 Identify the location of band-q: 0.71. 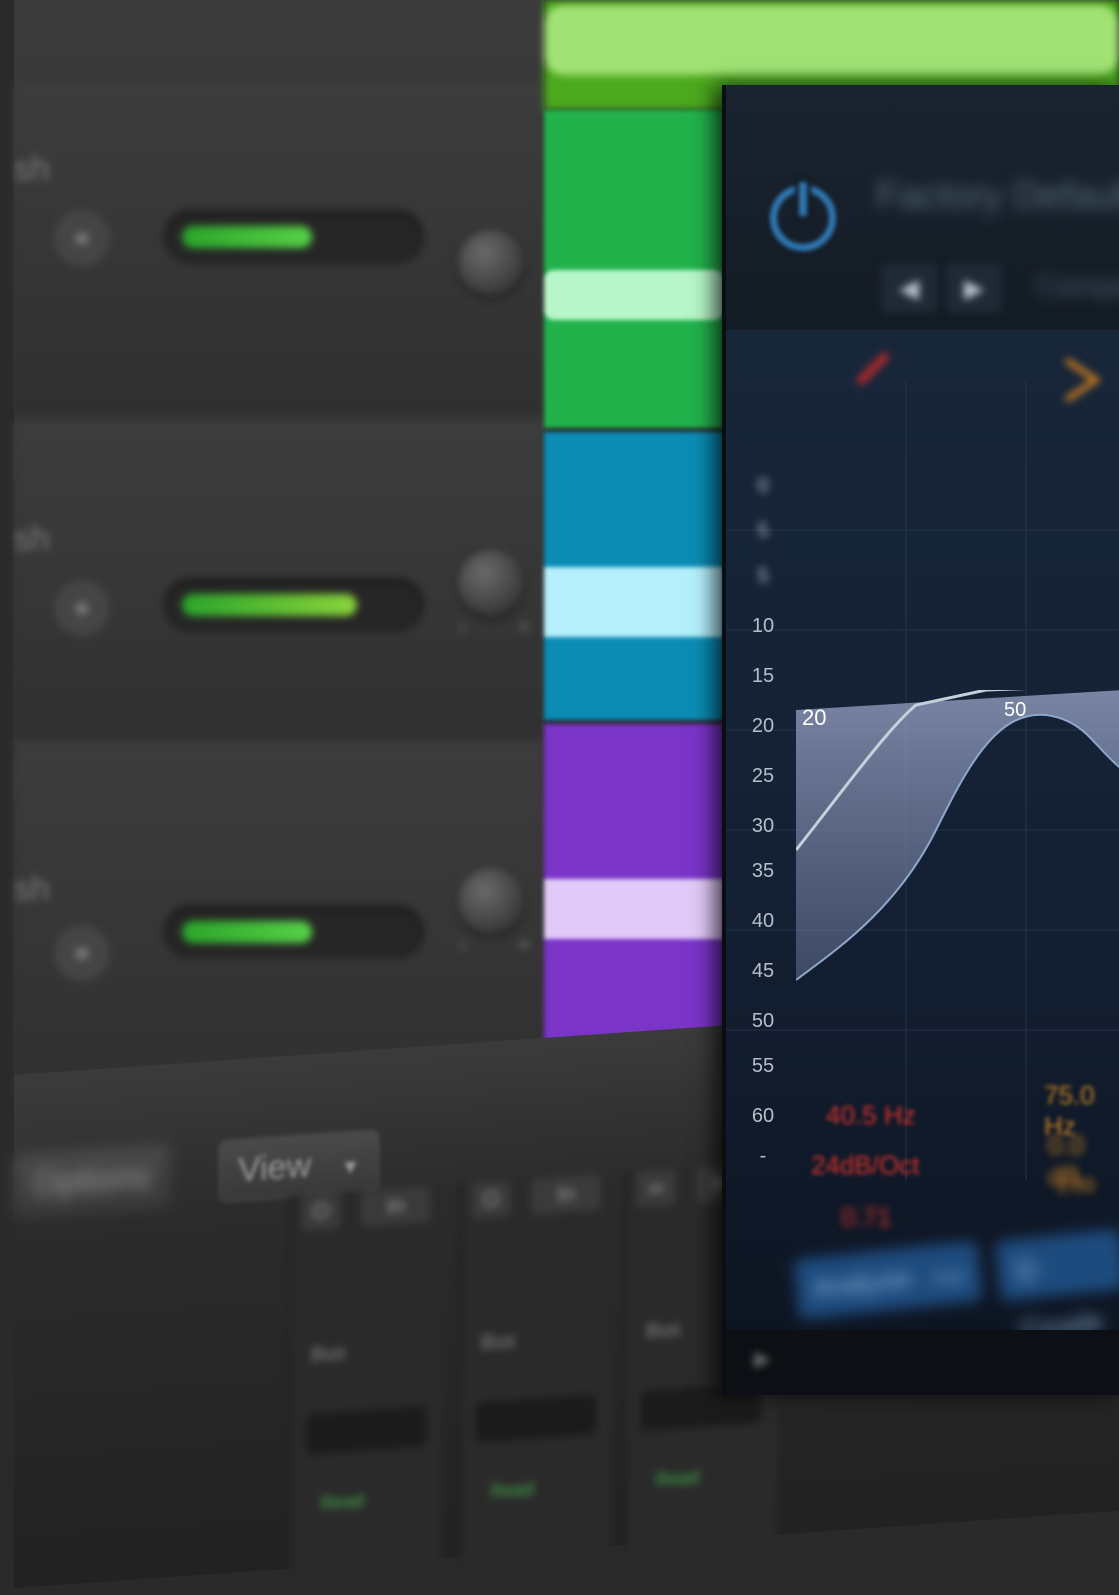
(866, 1217).